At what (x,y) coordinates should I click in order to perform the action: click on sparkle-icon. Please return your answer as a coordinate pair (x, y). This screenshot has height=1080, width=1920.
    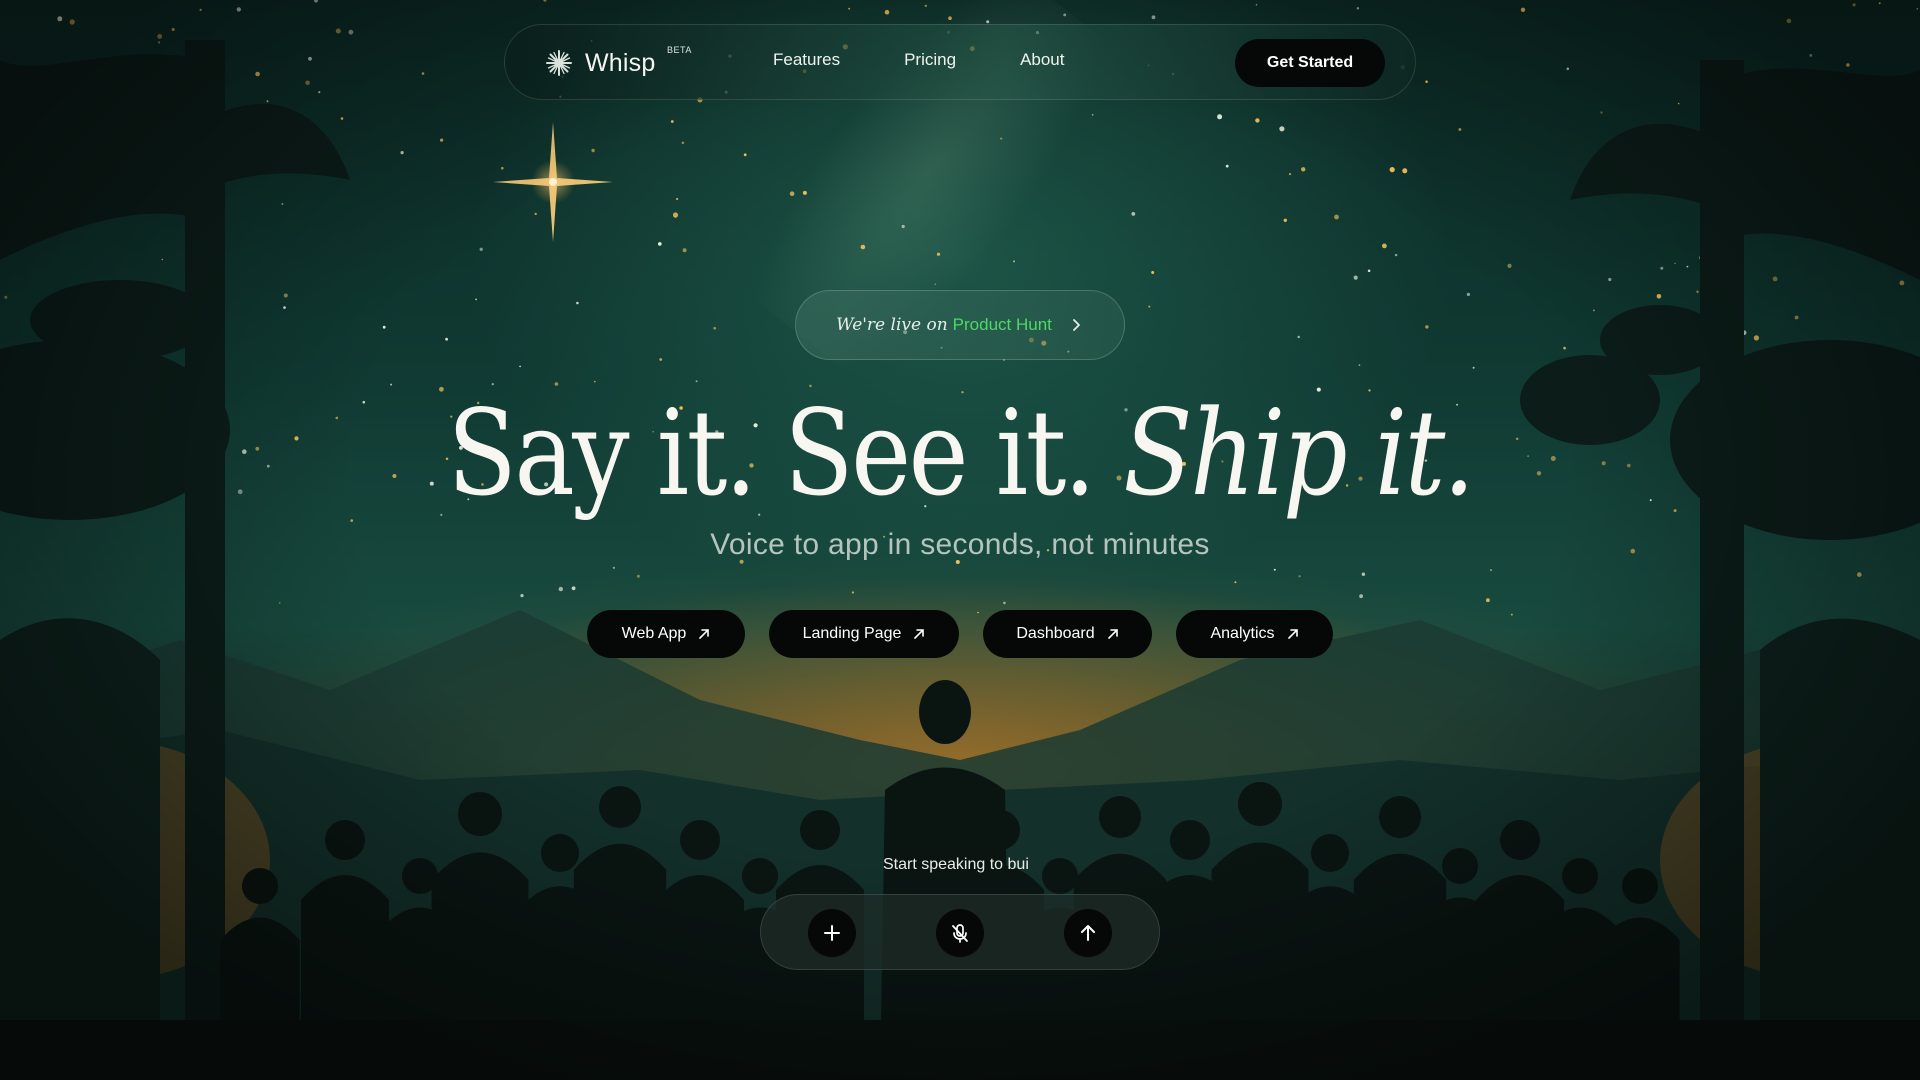
    Looking at the image, I should click on (559, 63).